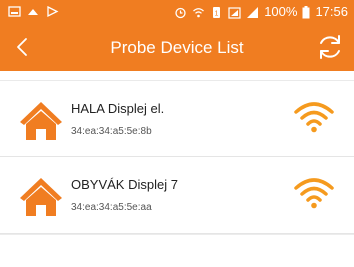  Describe the element at coordinates (111, 131) in the screenshot. I see `device-mac-address: 34:ea:34:a5:5e:8b` at that location.